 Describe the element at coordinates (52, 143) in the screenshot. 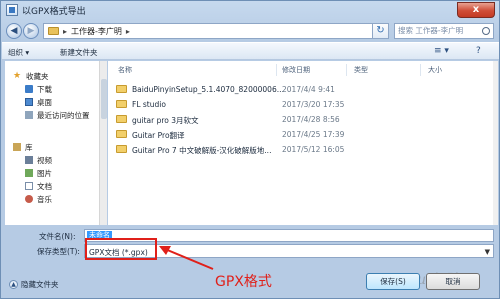

I see `navigation-pane: ★ 收藏夹 下载 桌面 最近访问的位置 库 视频 图片 文档 音乐` at that location.